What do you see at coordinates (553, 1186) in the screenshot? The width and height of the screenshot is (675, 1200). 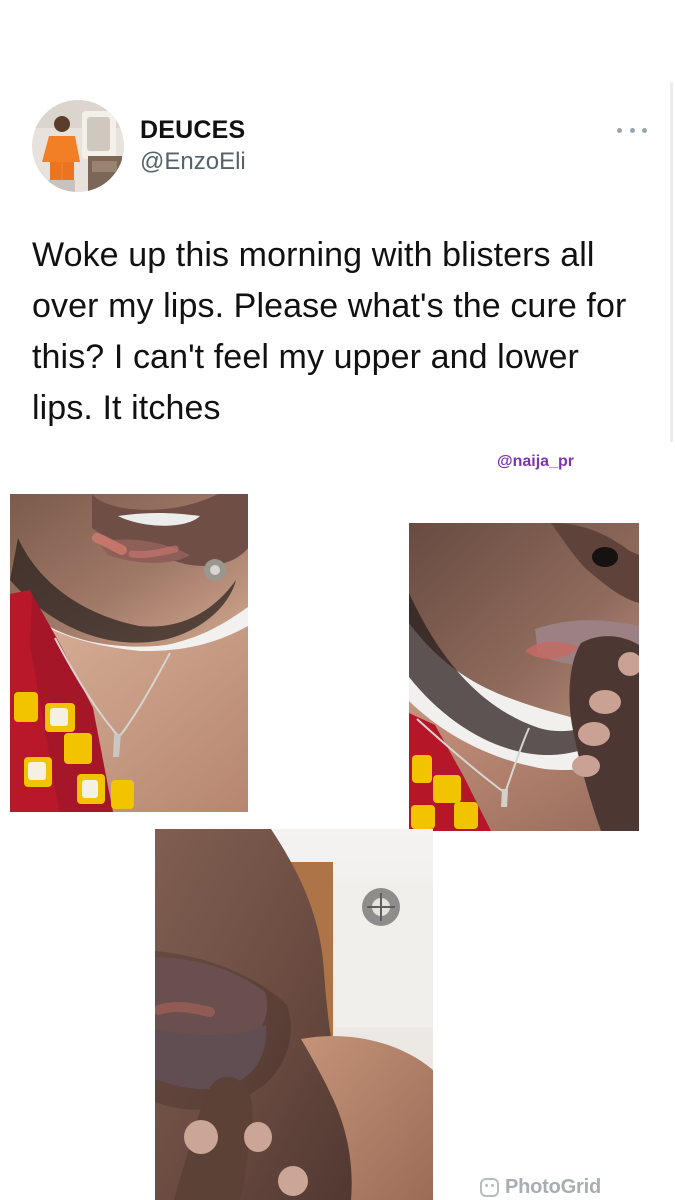 I see `photogrid-label: PhotoGrid` at bounding box center [553, 1186].